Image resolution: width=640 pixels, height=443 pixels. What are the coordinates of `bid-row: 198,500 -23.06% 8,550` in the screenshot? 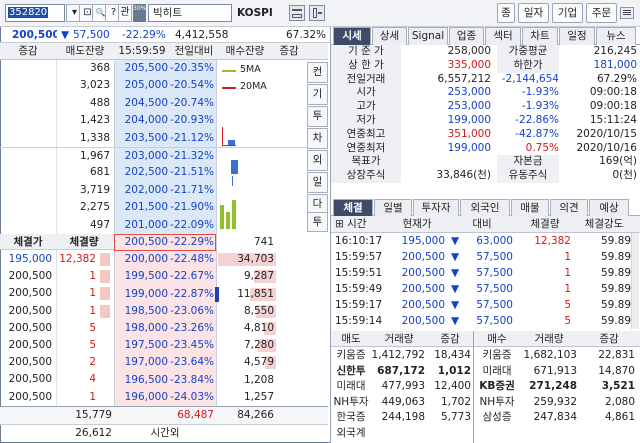 It's located at (221, 311).